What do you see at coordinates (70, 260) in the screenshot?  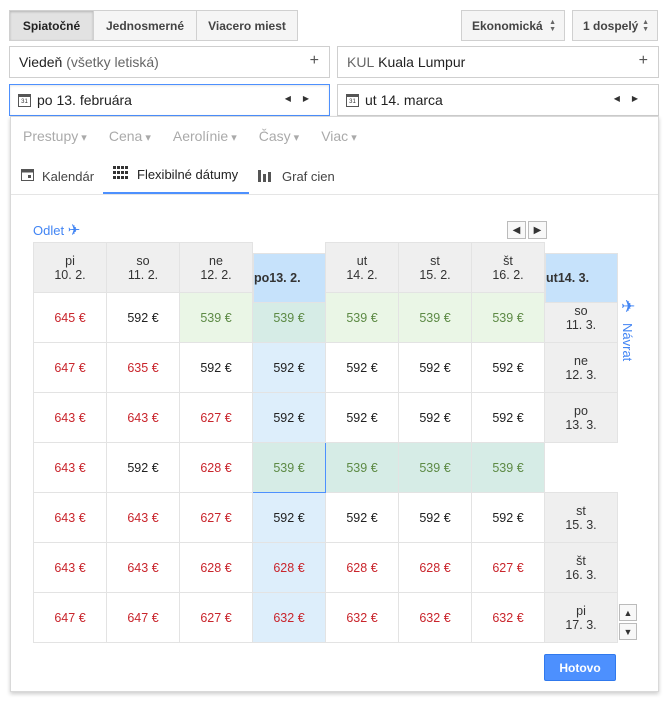 I see `column-day: pi` at bounding box center [70, 260].